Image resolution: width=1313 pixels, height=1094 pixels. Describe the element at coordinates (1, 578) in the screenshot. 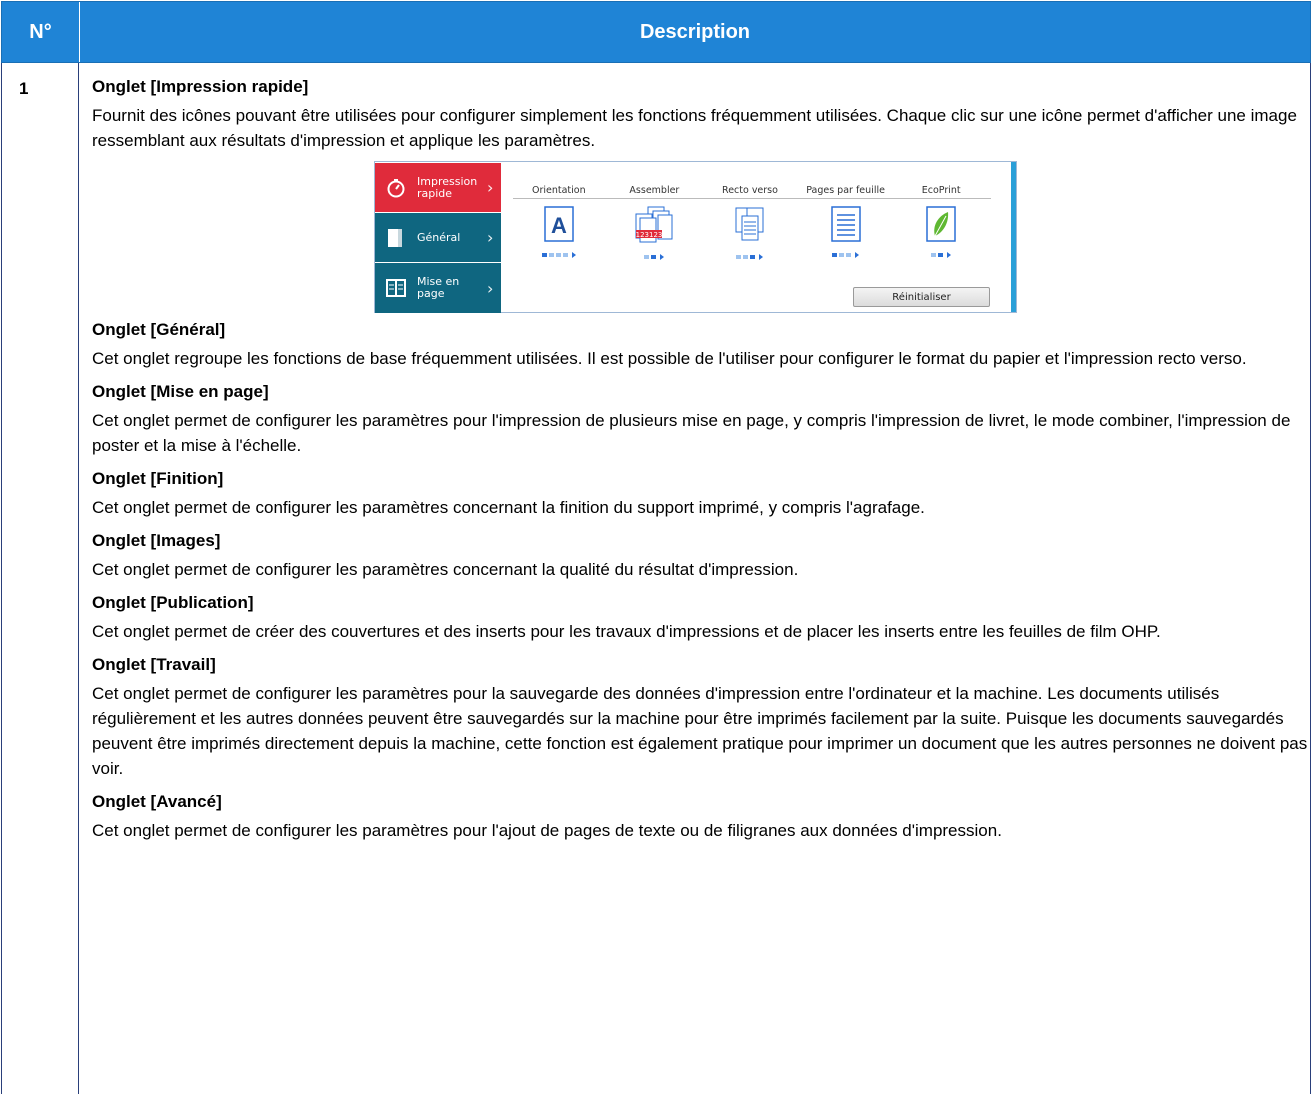

I see `table-border-left` at that location.